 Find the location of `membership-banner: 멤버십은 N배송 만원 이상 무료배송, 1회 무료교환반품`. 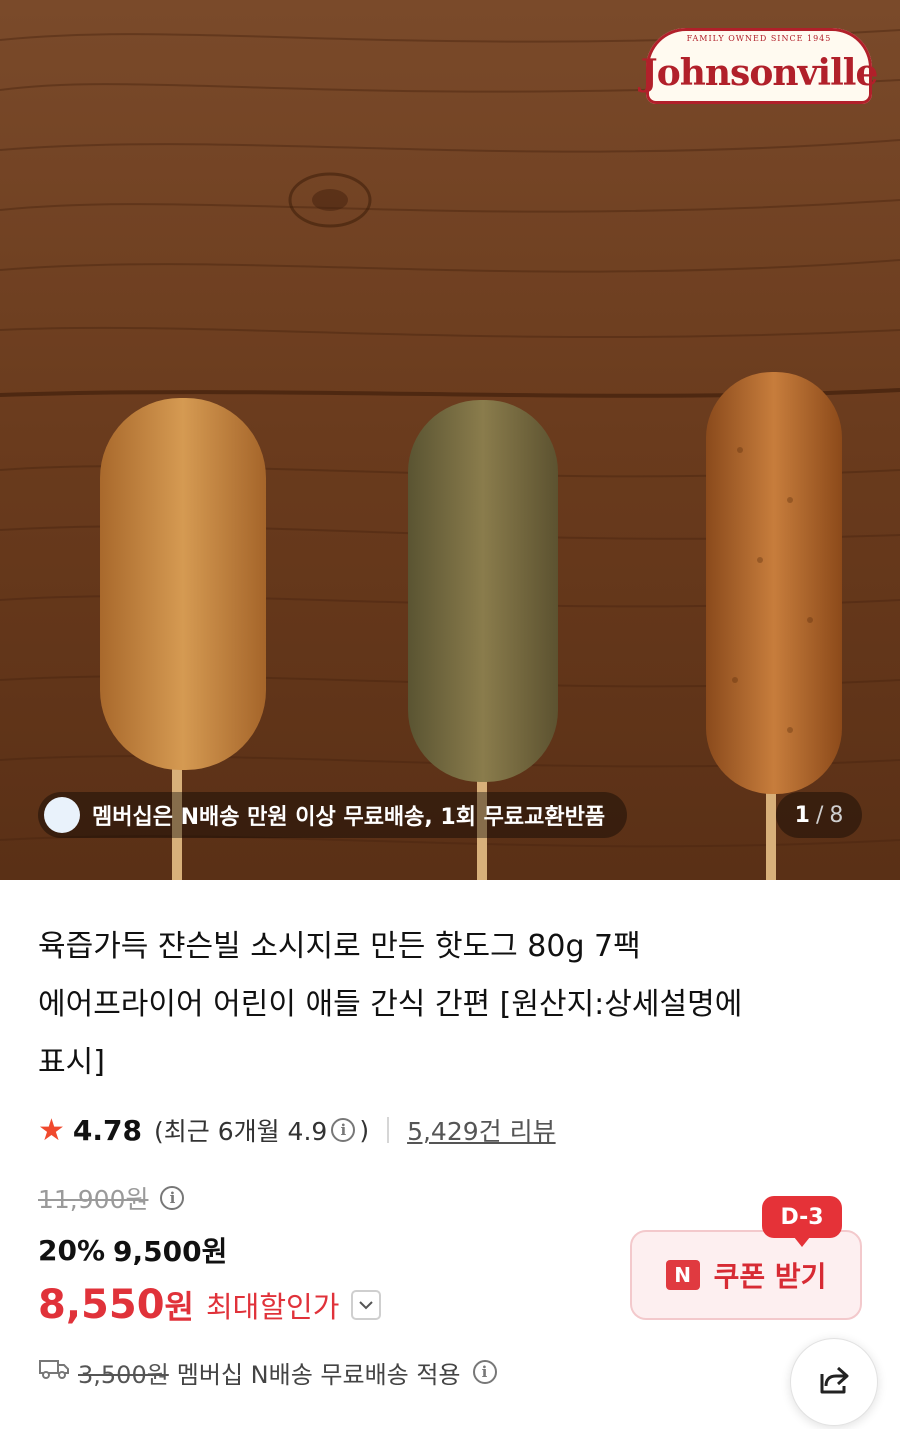

membership-banner: 멤버십은 N배송 만원 이상 무료배송, 1회 무료교환반품 is located at coordinates (333, 815).